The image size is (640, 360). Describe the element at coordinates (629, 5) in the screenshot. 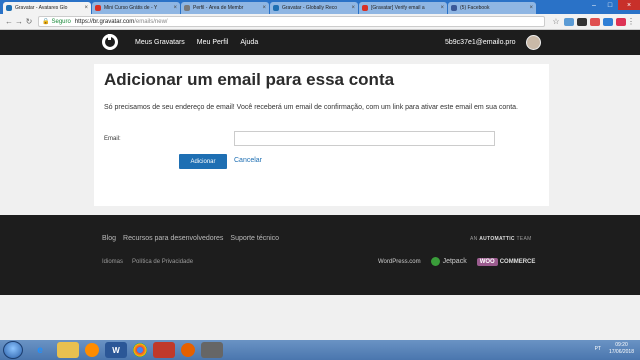

I see `close-window-icon: ×` at that location.